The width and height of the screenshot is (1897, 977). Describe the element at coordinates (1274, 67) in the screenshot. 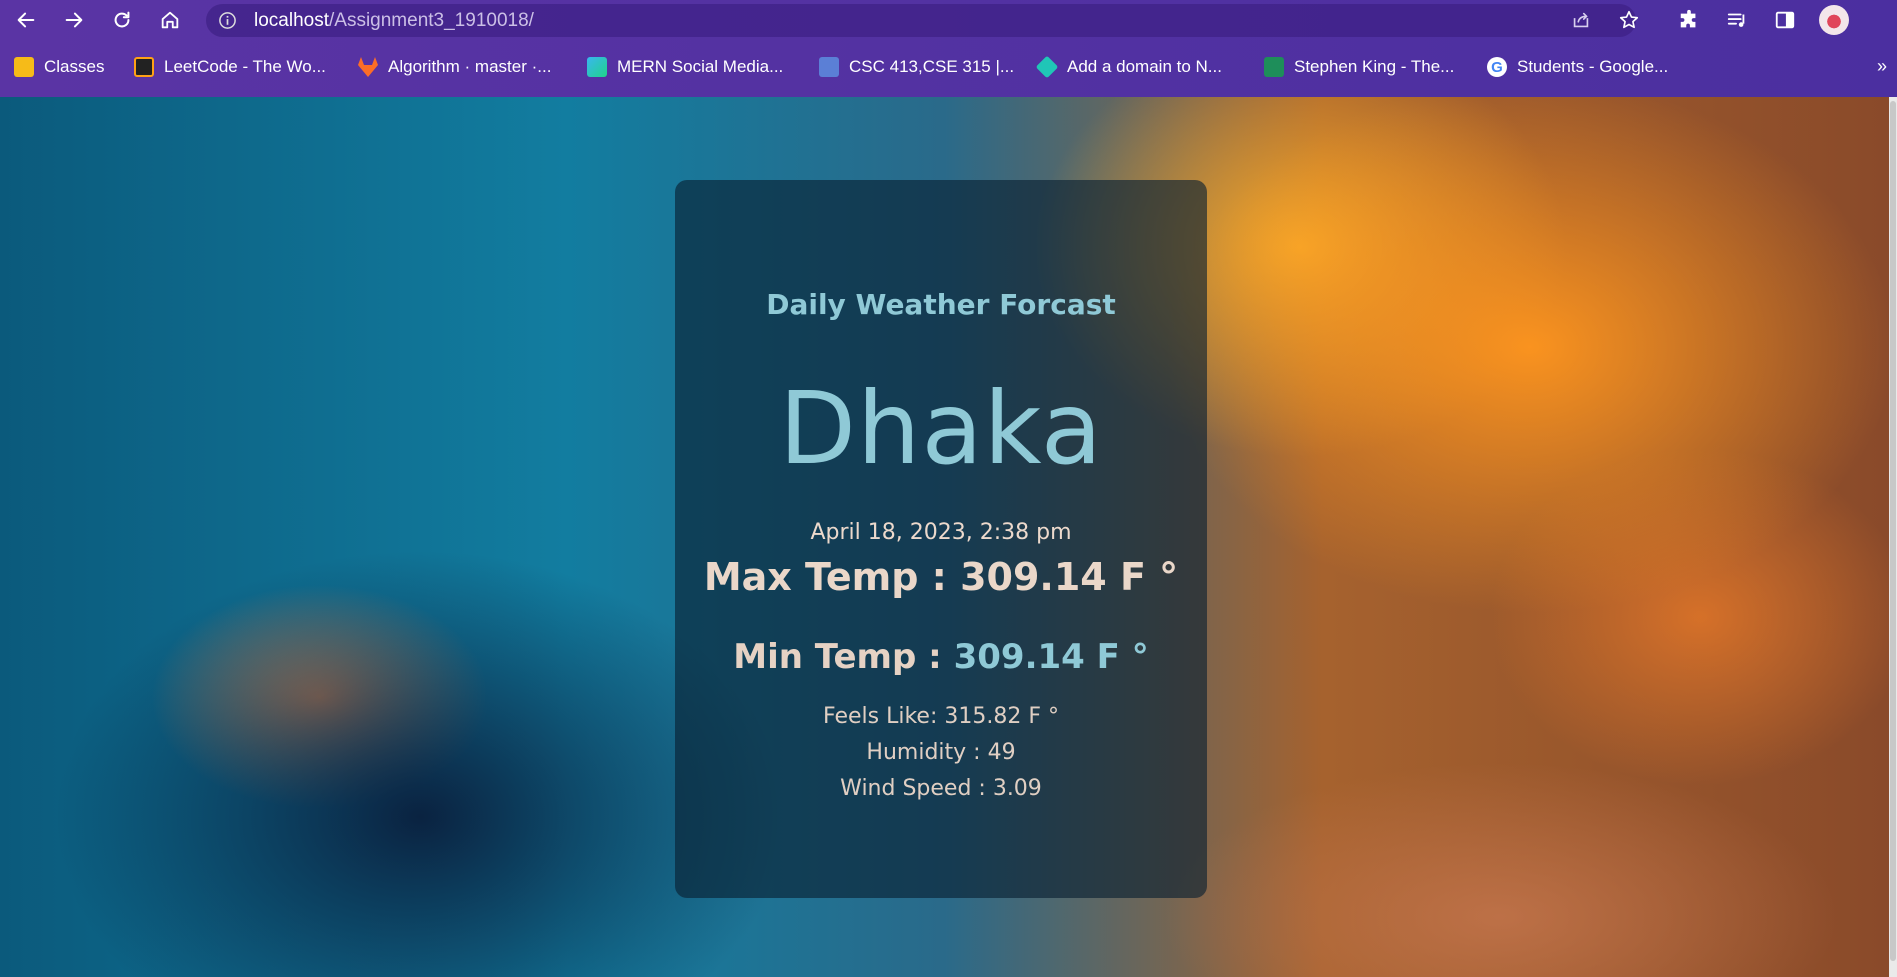

I see `video-icon` at that location.